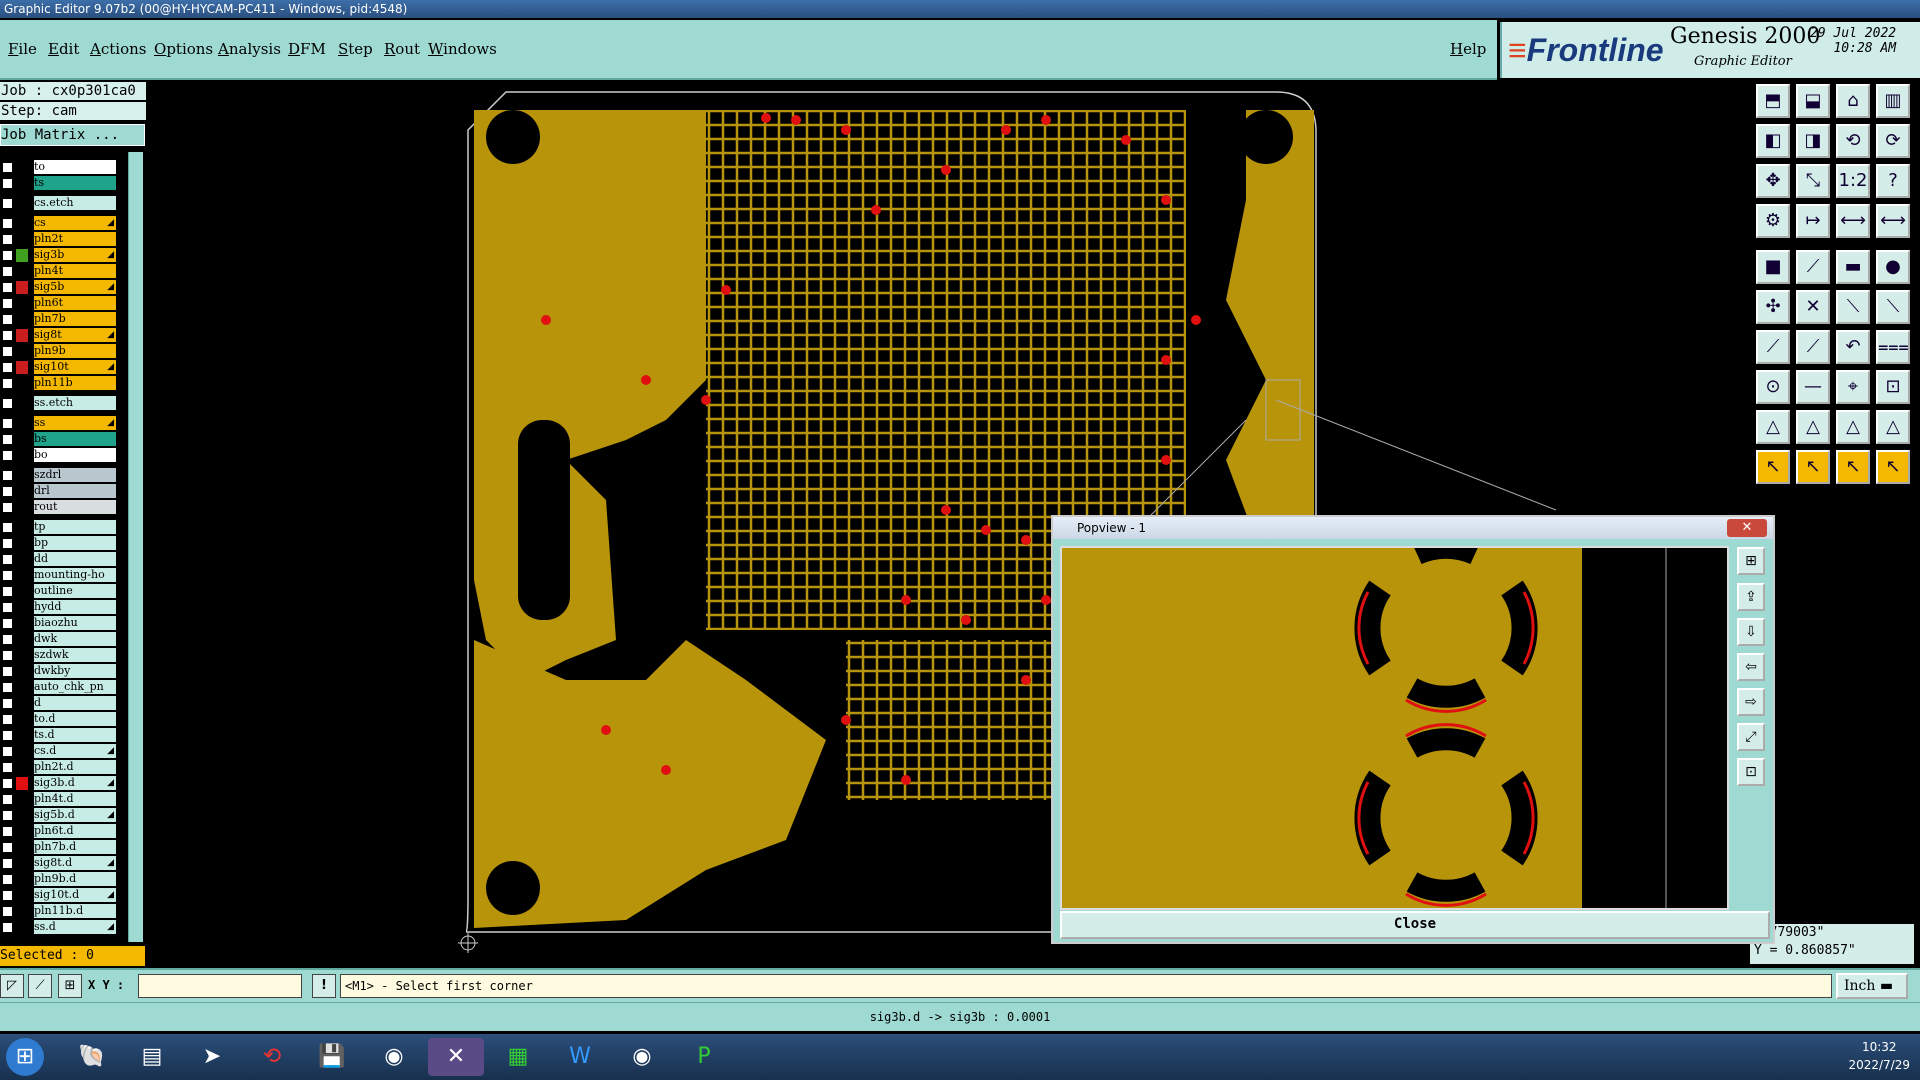 Image resolution: width=1920 pixels, height=1080 pixels. Describe the element at coordinates (75, 303) in the screenshot. I see `layer-name: pln6t` at that location.